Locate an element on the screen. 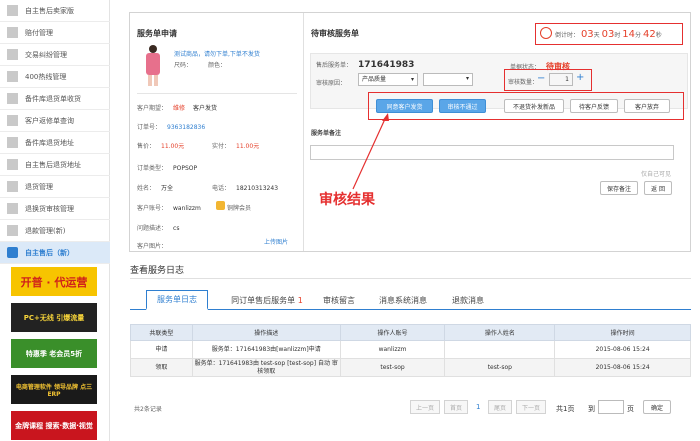 Image resolution: width=700 pixels, height=441 pixels. member-badge-icon is located at coordinates (220, 205).